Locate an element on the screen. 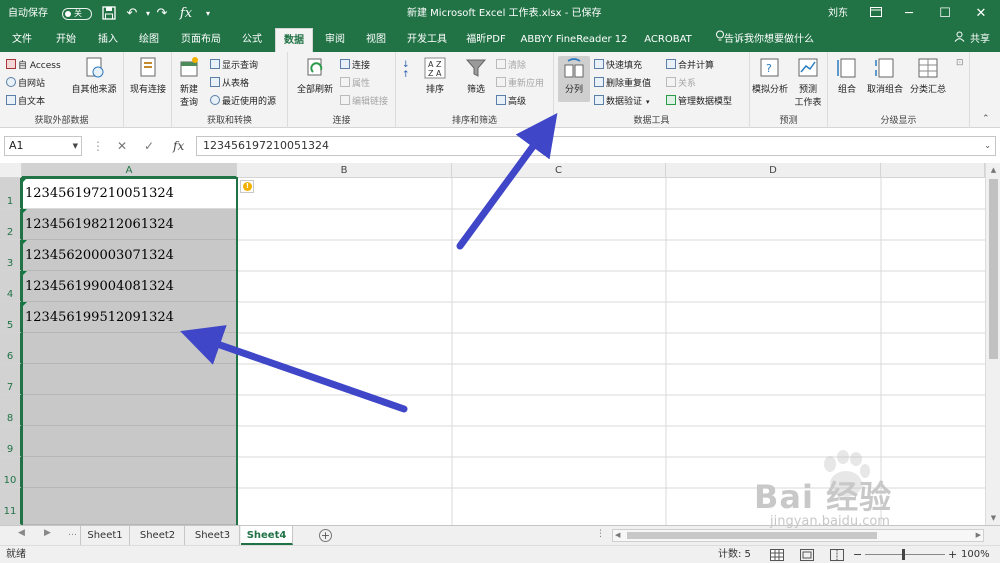 This screenshot has height=563, width=1000. forecast-sheet-button: 预测 工作表 is located at coordinates (808, 82).